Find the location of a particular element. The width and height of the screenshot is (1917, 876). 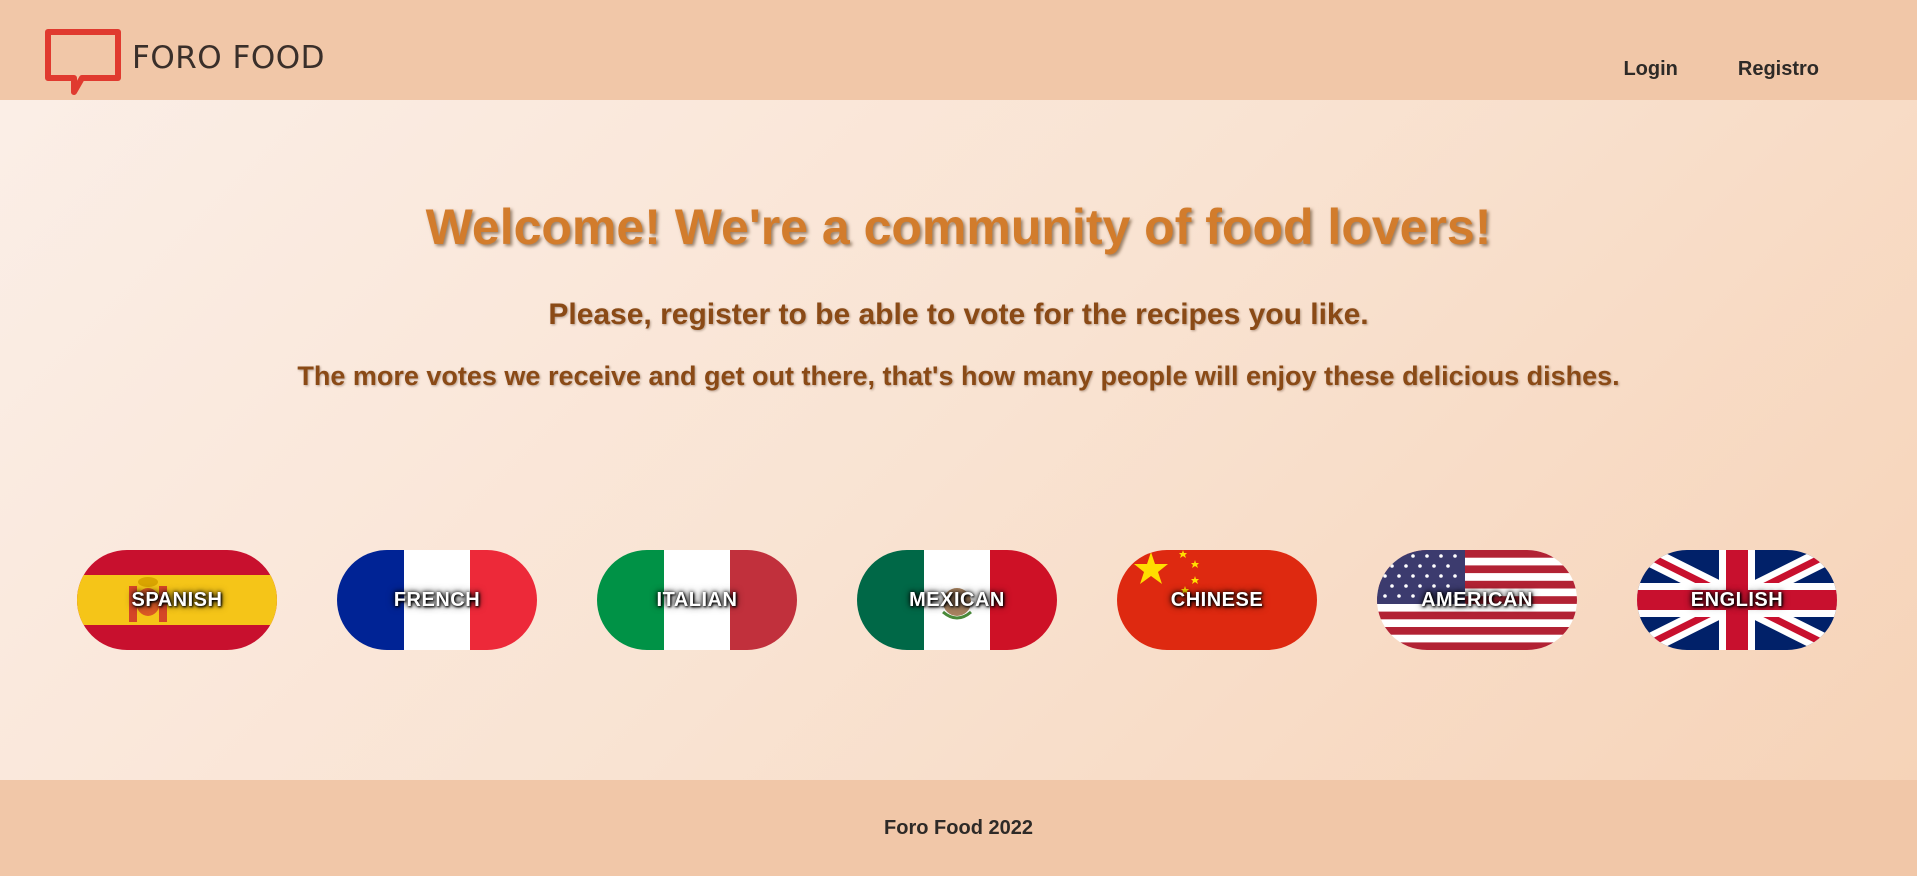

cuisine-label: MEXICAN is located at coordinates (957, 599).